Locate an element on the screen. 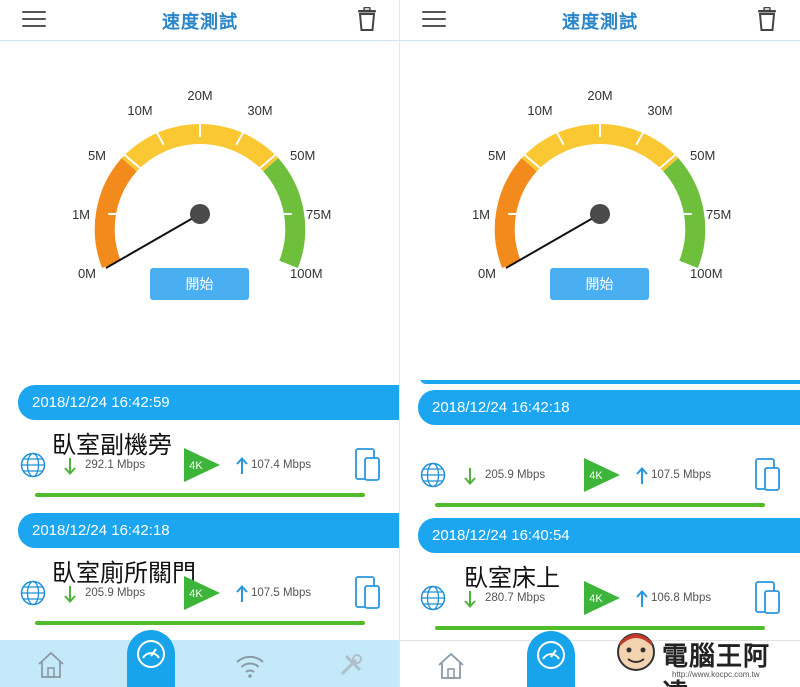 The height and width of the screenshot is (687, 800). watermark-text: 電腦王阿達 is located at coordinates (716, 664).